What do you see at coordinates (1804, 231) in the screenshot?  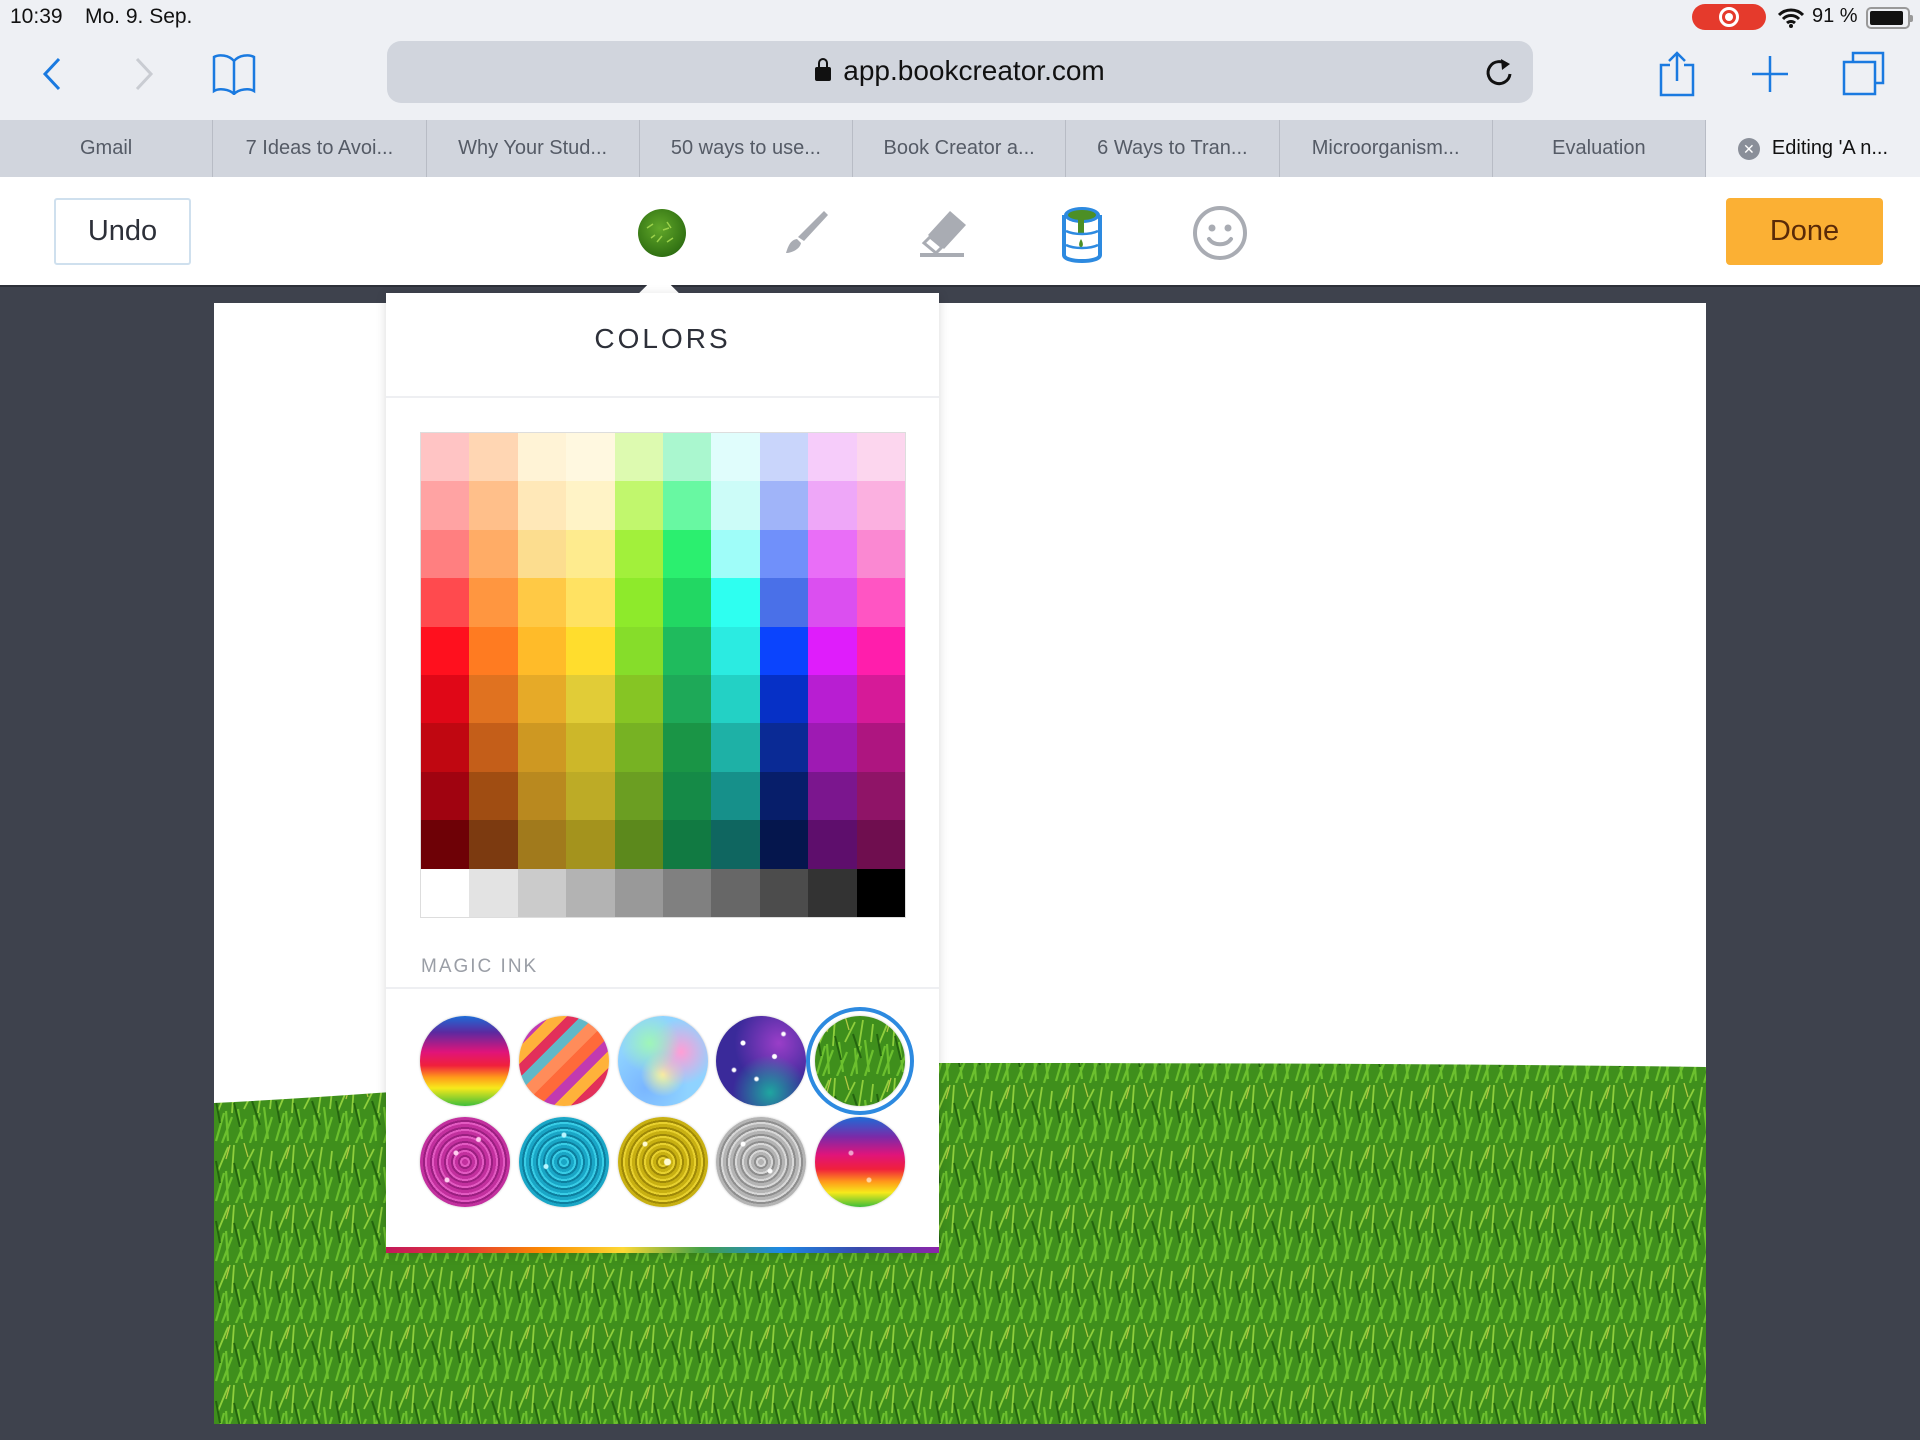 I see `done-button: Done` at bounding box center [1804, 231].